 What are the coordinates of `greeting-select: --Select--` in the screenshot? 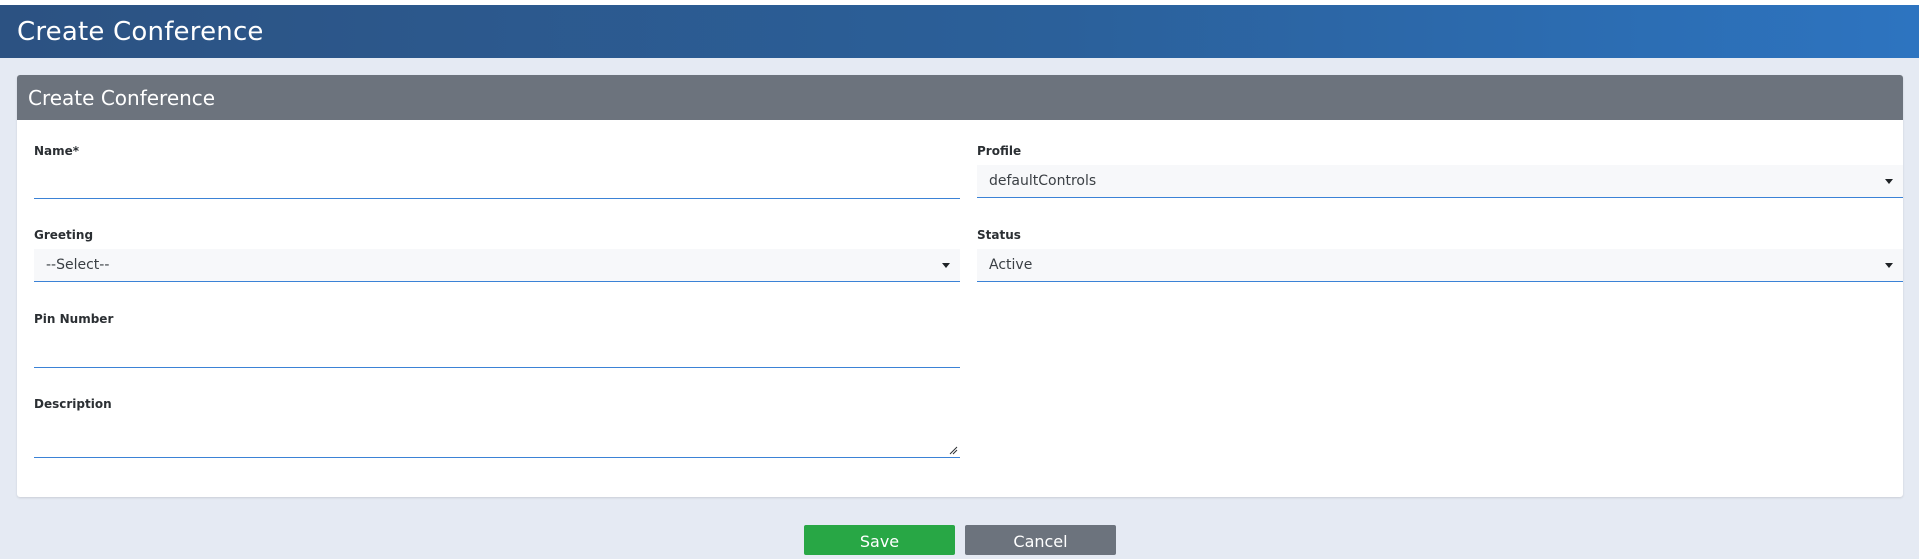 It's located at (497, 265).